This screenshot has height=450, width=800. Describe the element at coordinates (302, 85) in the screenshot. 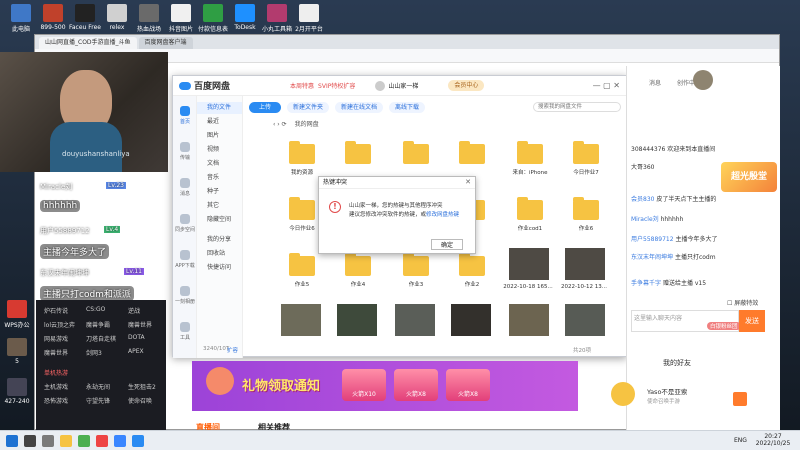

I see `promo-link: 本周特惠` at that location.